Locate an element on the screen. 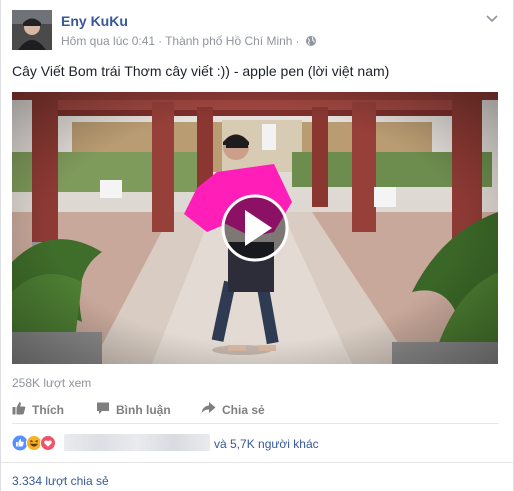  share-button: Chia sẻ is located at coordinates (233, 409).